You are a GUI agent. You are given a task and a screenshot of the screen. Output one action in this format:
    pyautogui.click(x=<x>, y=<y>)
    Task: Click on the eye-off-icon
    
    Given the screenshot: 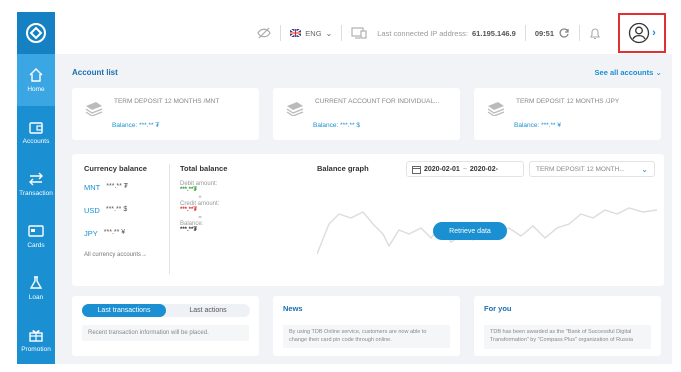 What is the action you would take?
    pyautogui.click(x=264, y=33)
    